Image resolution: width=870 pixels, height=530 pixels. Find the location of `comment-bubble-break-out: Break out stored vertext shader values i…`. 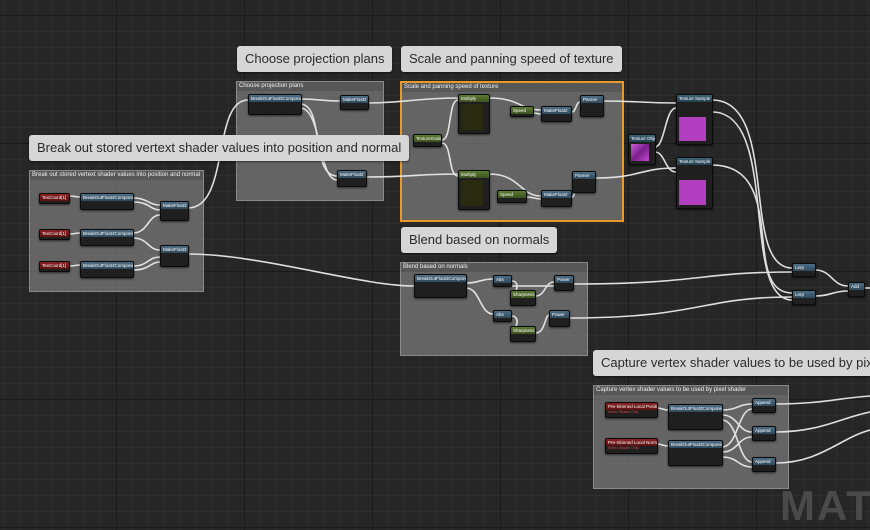

comment-bubble-break-out: Break out stored vertext shader values i… is located at coordinates (219, 148).